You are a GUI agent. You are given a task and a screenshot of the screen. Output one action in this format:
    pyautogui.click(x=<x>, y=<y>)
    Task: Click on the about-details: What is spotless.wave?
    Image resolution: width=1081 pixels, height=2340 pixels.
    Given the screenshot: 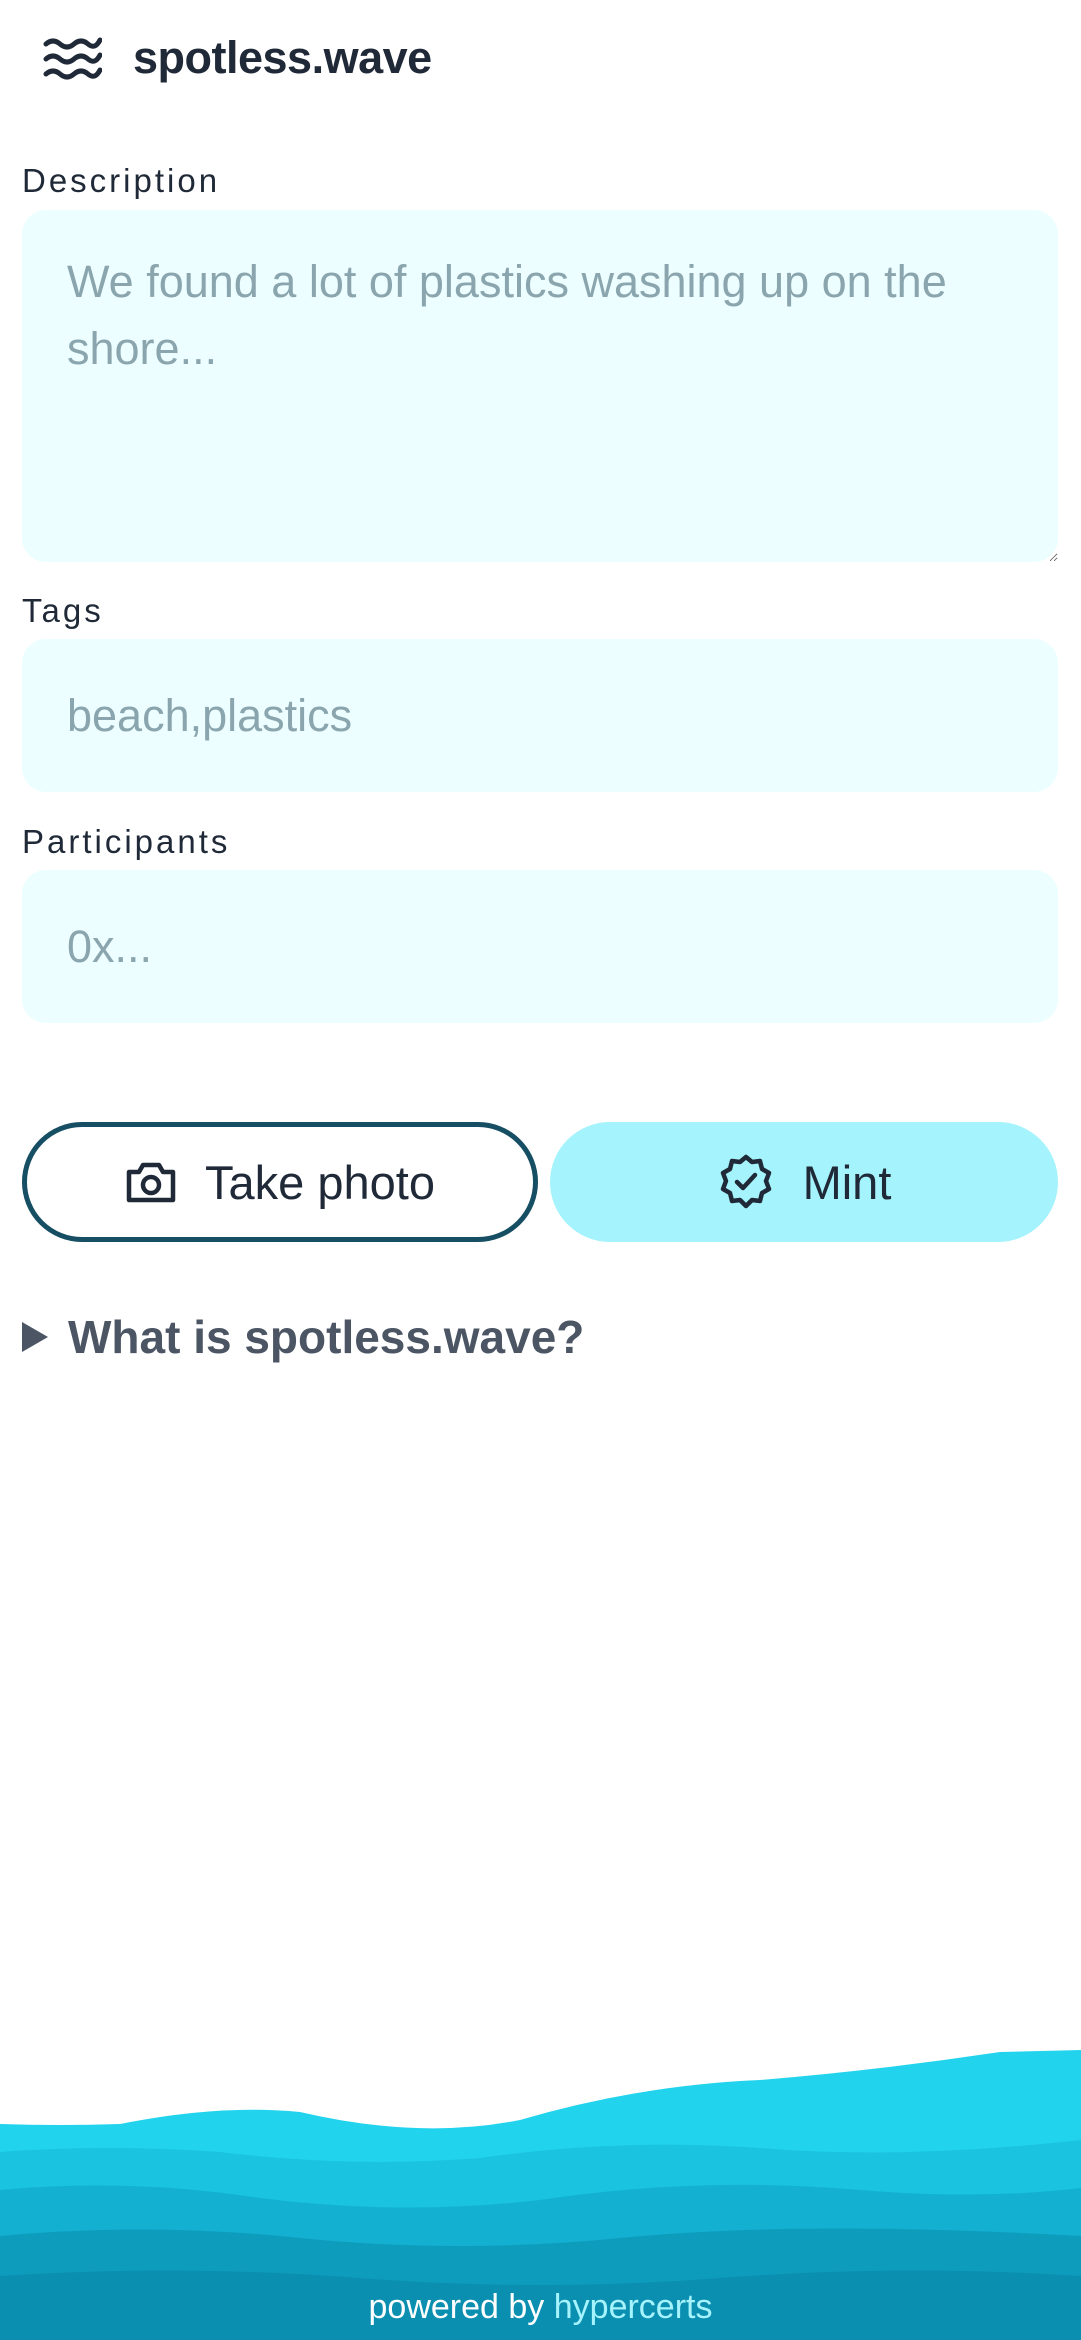 What is the action you would take?
    pyautogui.click(x=303, y=1337)
    